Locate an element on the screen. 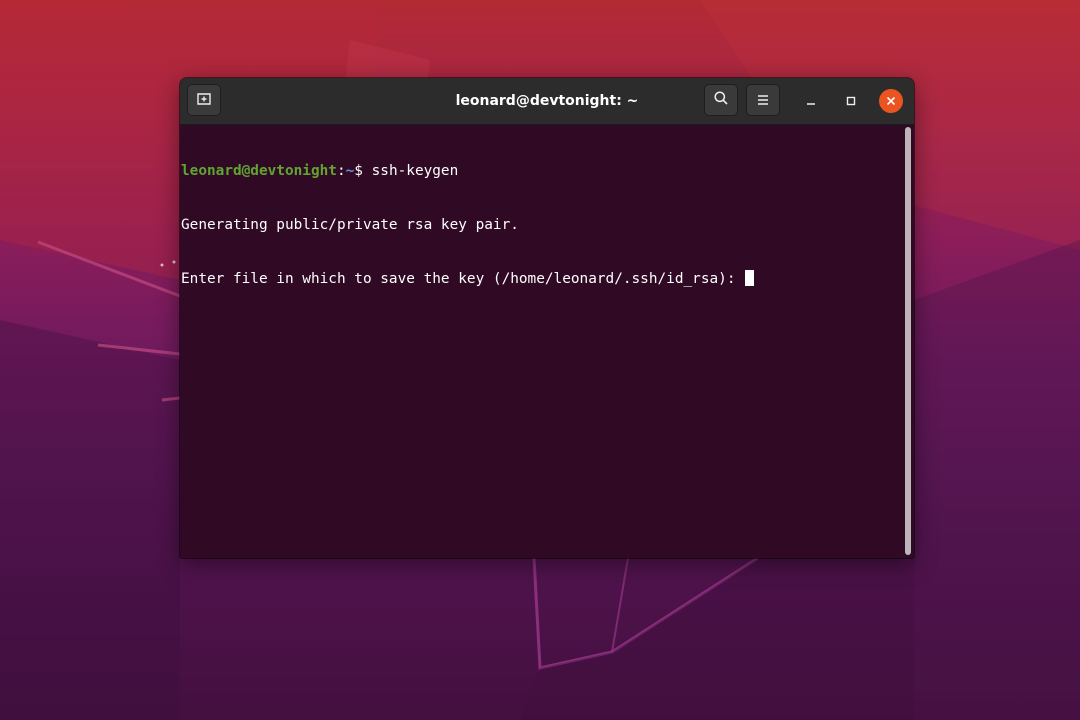  close-button is located at coordinates (891, 101).